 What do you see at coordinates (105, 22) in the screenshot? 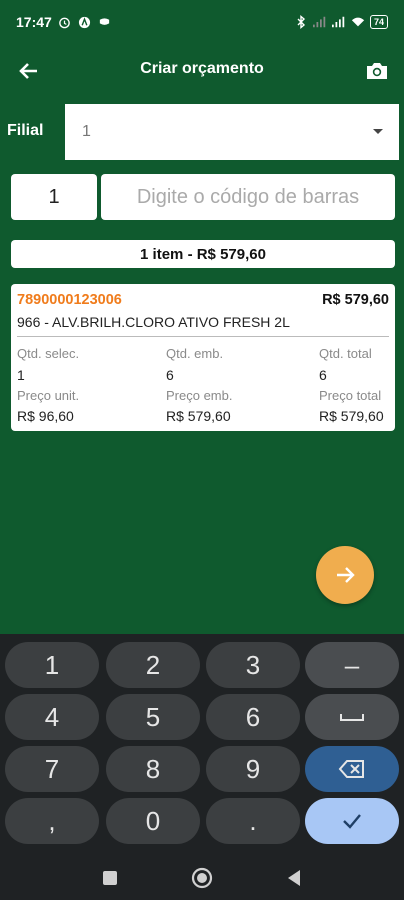
I see `chat-notification-icon` at bounding box center [105, 22].